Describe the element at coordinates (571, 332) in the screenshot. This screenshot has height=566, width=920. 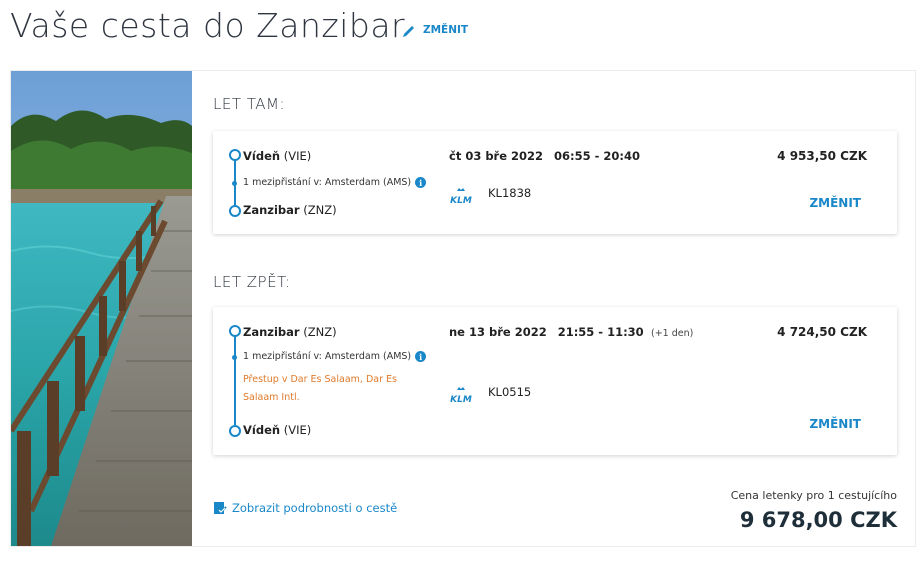
I see `flight-date: ne 13 bře 2022 21:55 - 11:30 (+1 den)` at that location.